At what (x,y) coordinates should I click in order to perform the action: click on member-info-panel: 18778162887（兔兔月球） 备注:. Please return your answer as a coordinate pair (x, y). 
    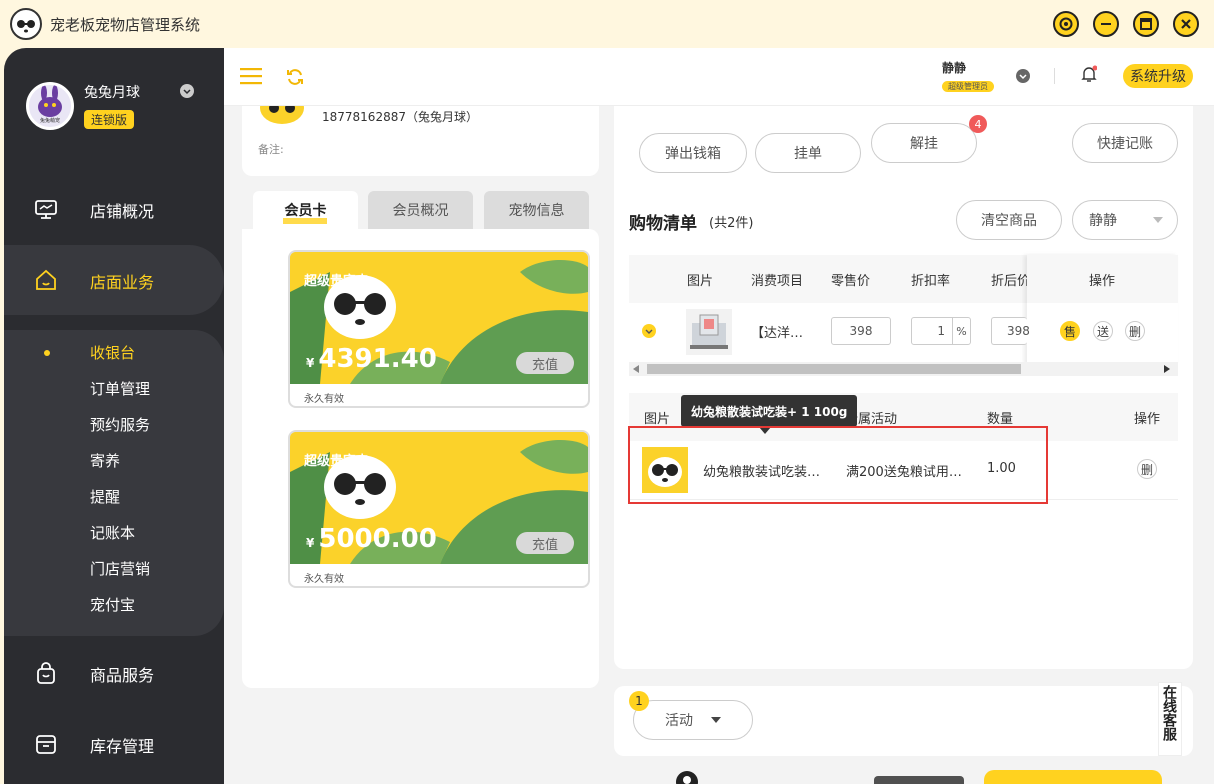
    Looking at the image, I should click on (420, 141).